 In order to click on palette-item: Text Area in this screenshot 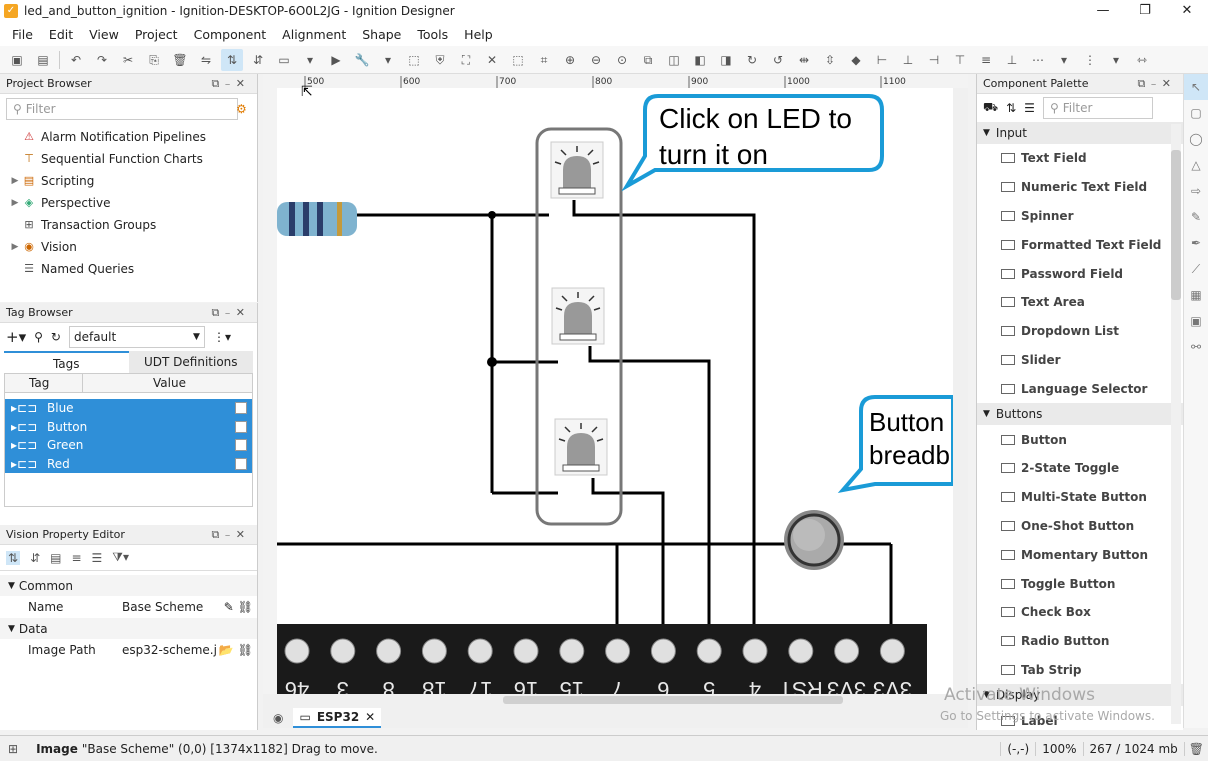, I will do `click(1080, 302)`.